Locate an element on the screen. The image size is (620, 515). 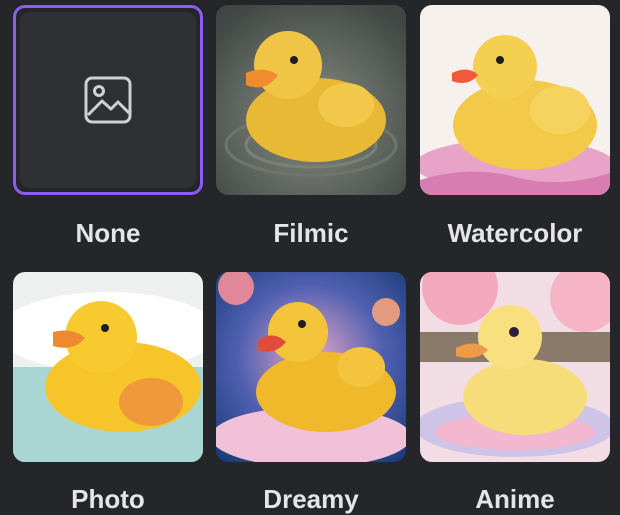
style-label-dreamy: Dreamy is located at coordinates (311, 499).